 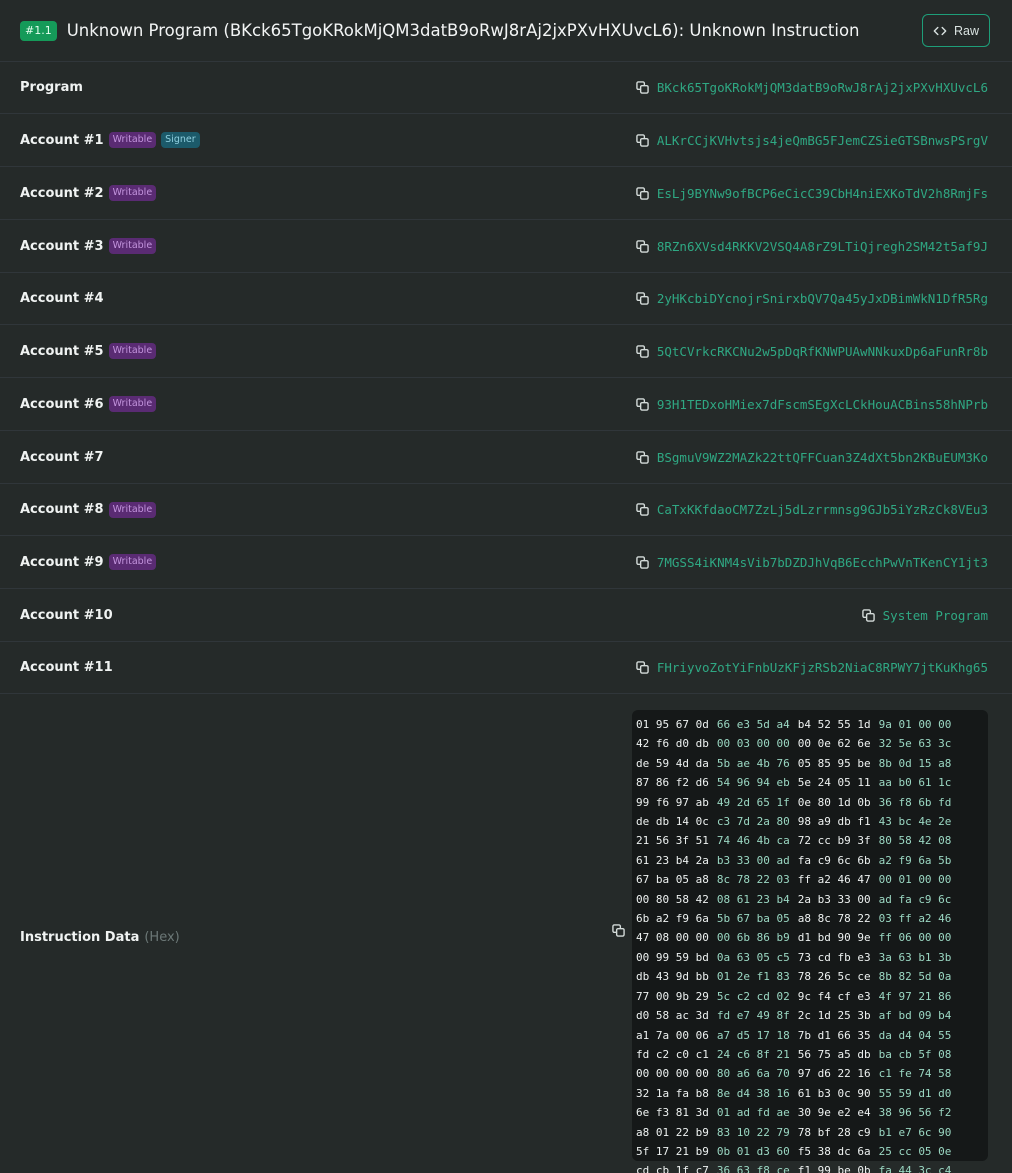 What do you see at coordinates (834, 1054) in the screenshot?
I see `hex-group: 56 75 a5 db` at bounding box center [834, 1054].